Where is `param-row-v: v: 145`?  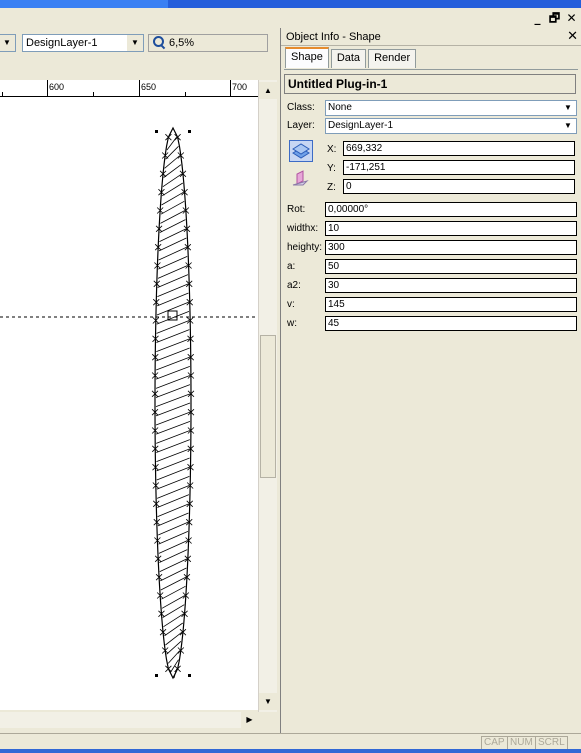 param-row-v: v: 145 is located at coordinates (433, 305).